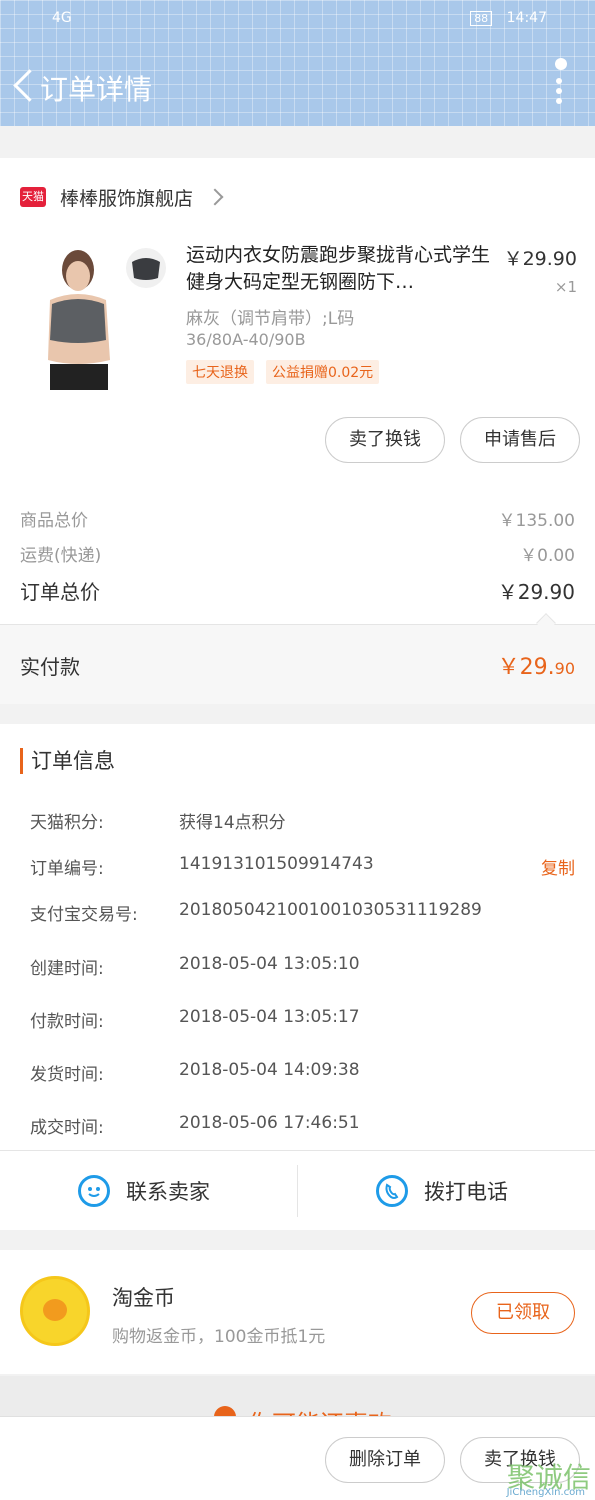  What do you see at coordinates (215, 197) in the screenshot?
I see `chevron-right-icon` at bounding box center [215, 197].